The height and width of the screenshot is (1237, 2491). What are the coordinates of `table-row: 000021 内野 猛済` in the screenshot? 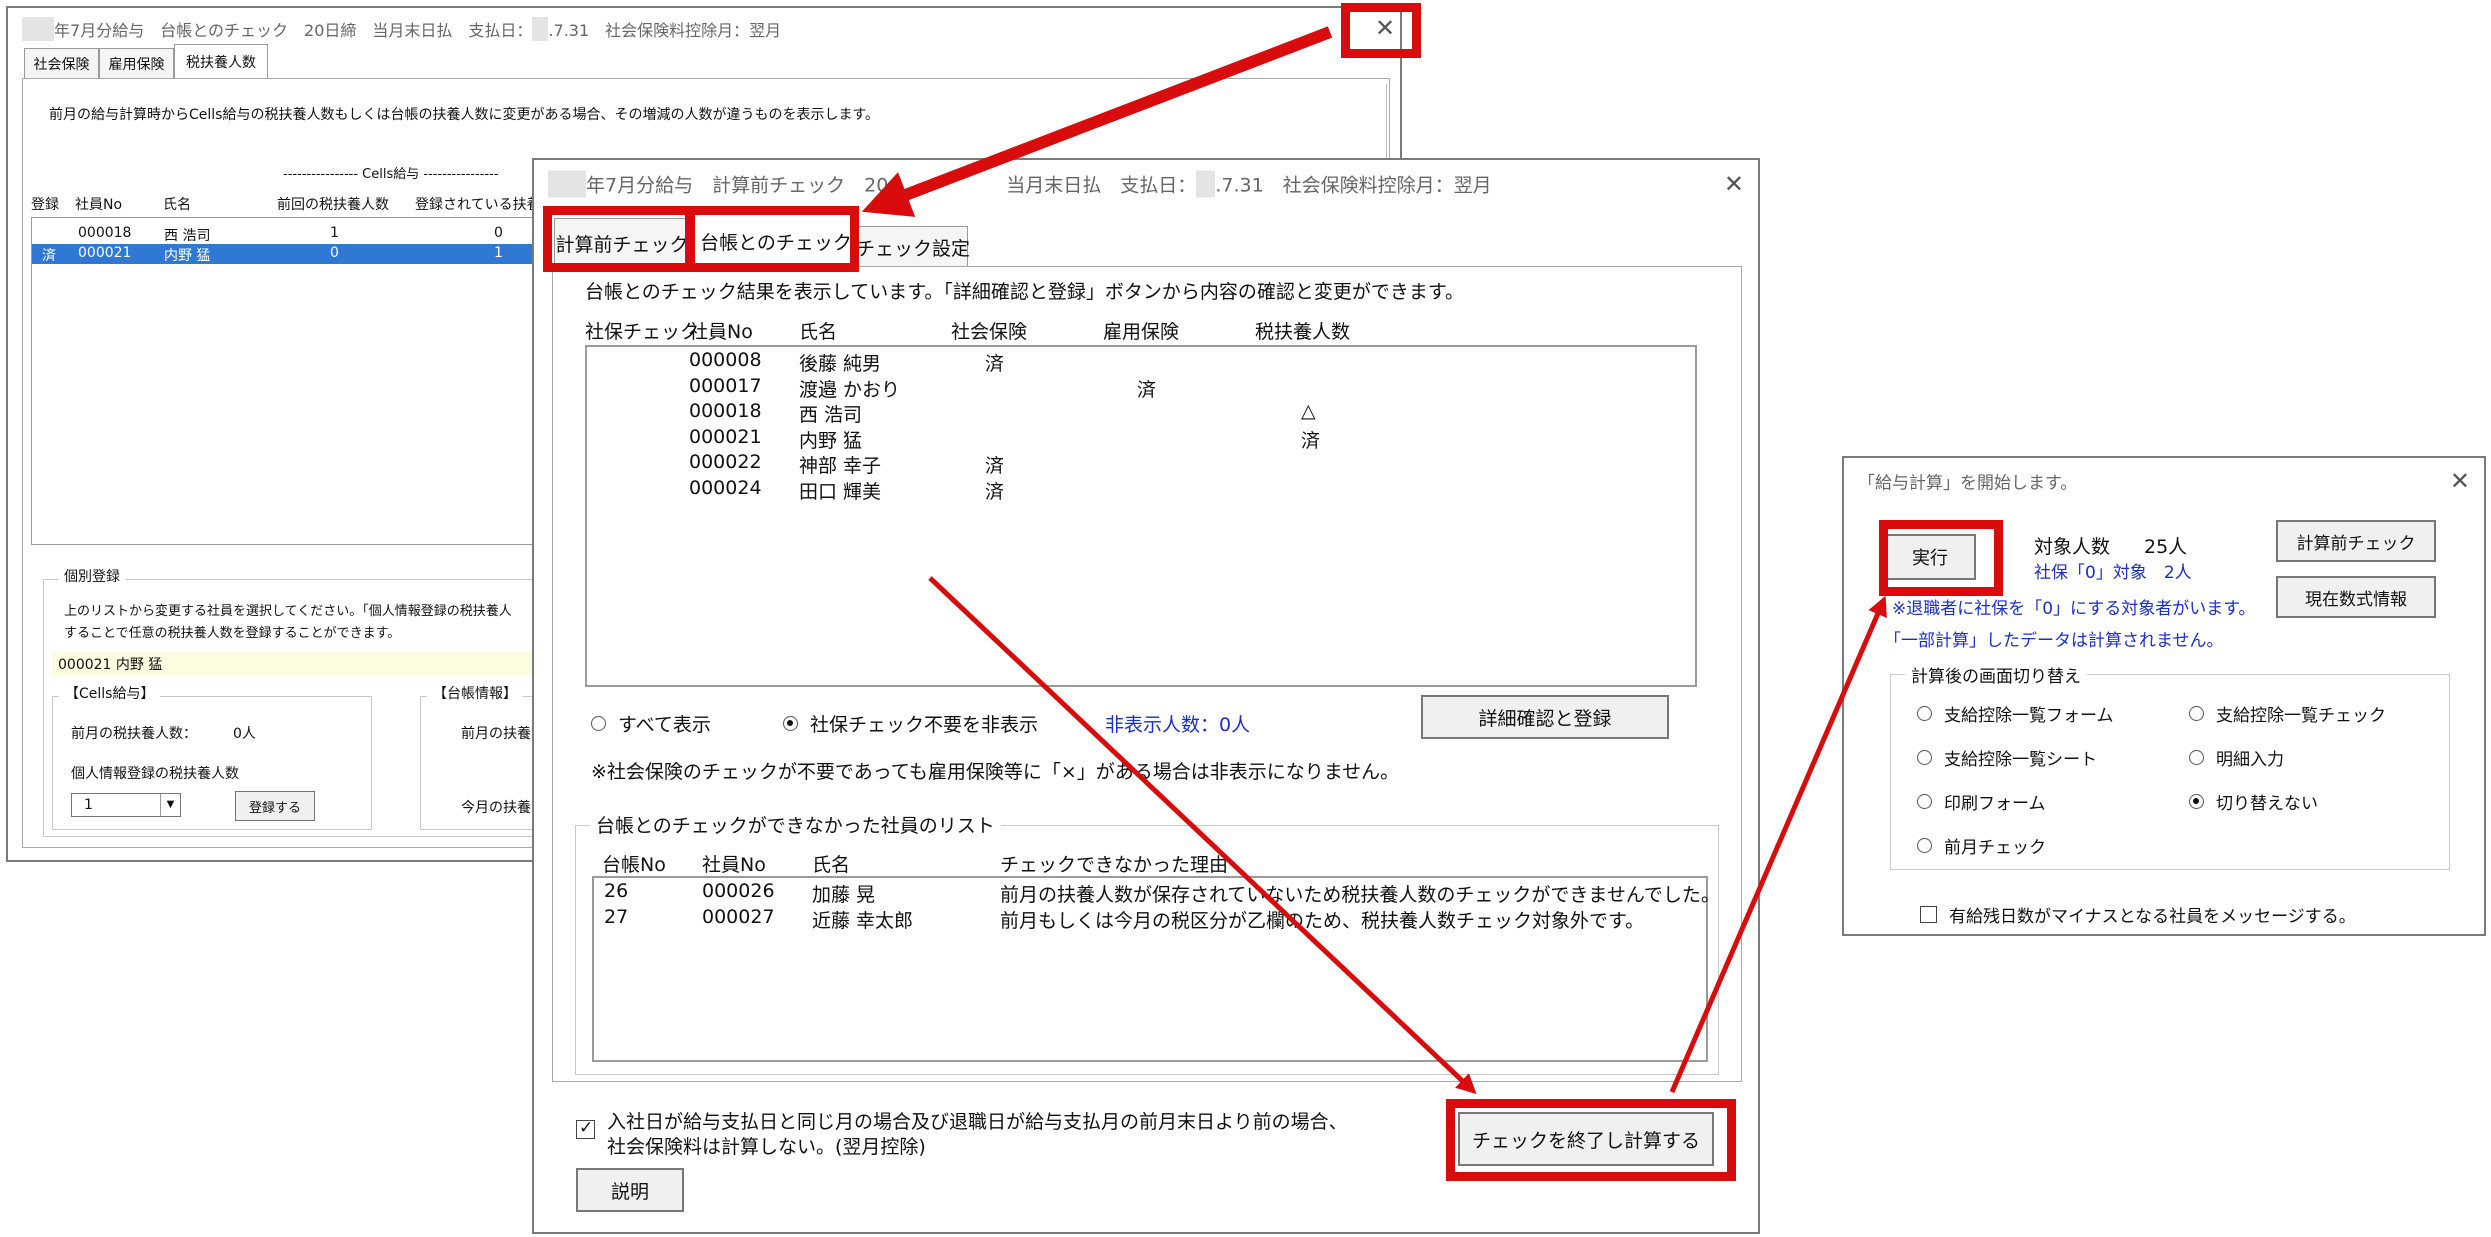 It's located at (1141, 439).